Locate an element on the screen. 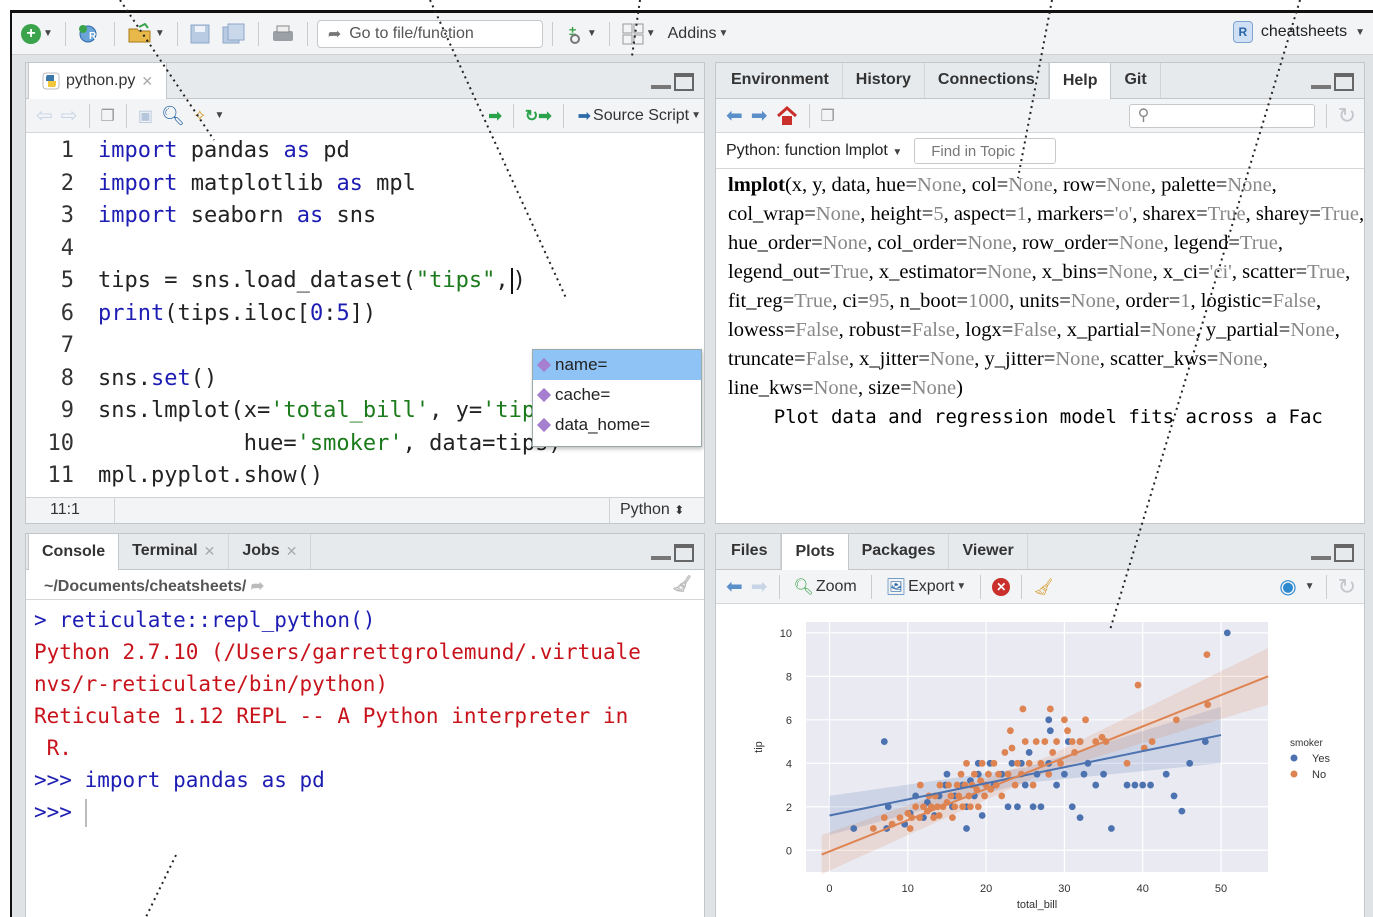  console-line: > reticulate::repl_python() is located at coordinates (337, 620).